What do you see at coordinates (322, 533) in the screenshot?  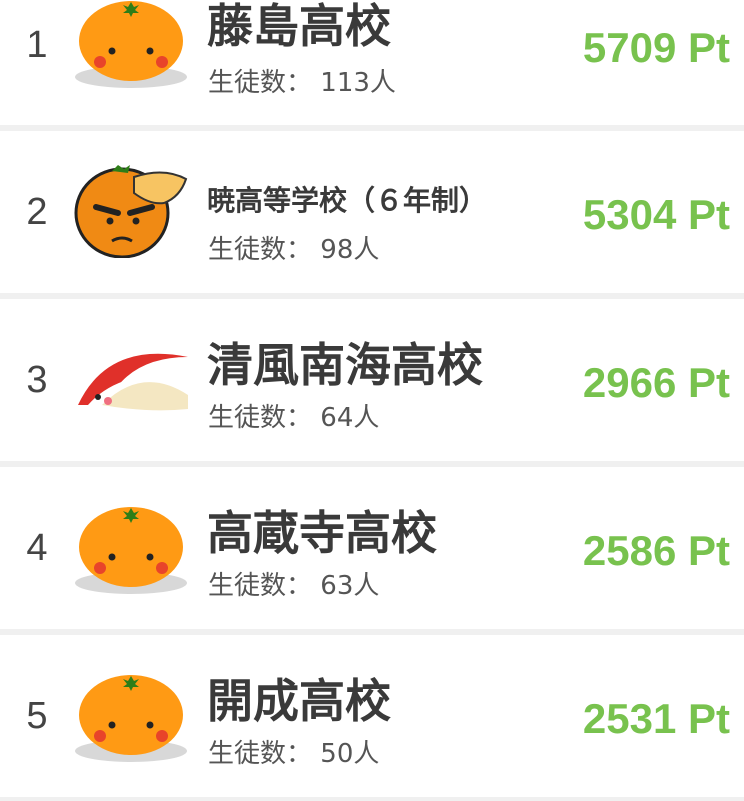 I see `school-name: 高蔵寺高校` at bounding box center [322, 533].